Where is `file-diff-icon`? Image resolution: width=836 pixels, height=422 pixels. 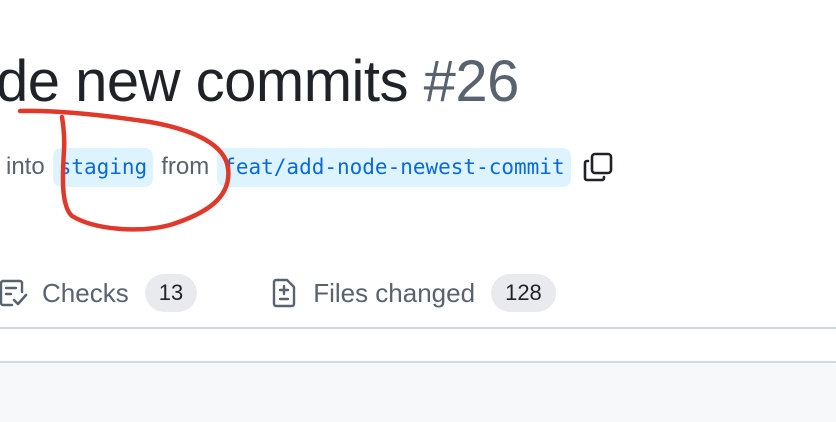
file-diff-icon is located at coordinates (284, 293).